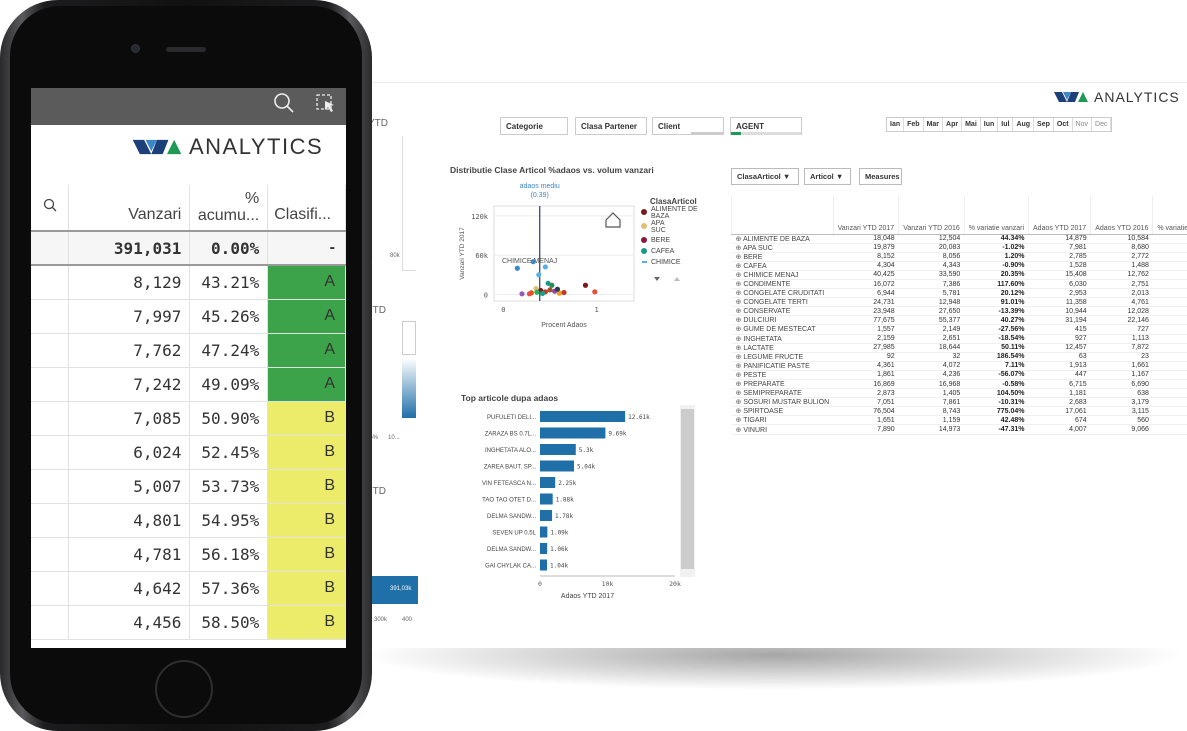  Describe the element at coordinates (971, 124) in the screenshot. I see `month-mai: Mai` at that location.